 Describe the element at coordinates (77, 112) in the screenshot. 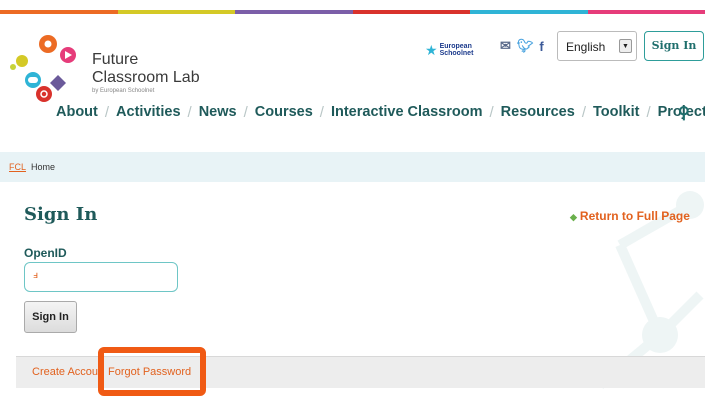

I see `nav-item-about: About` at that location.